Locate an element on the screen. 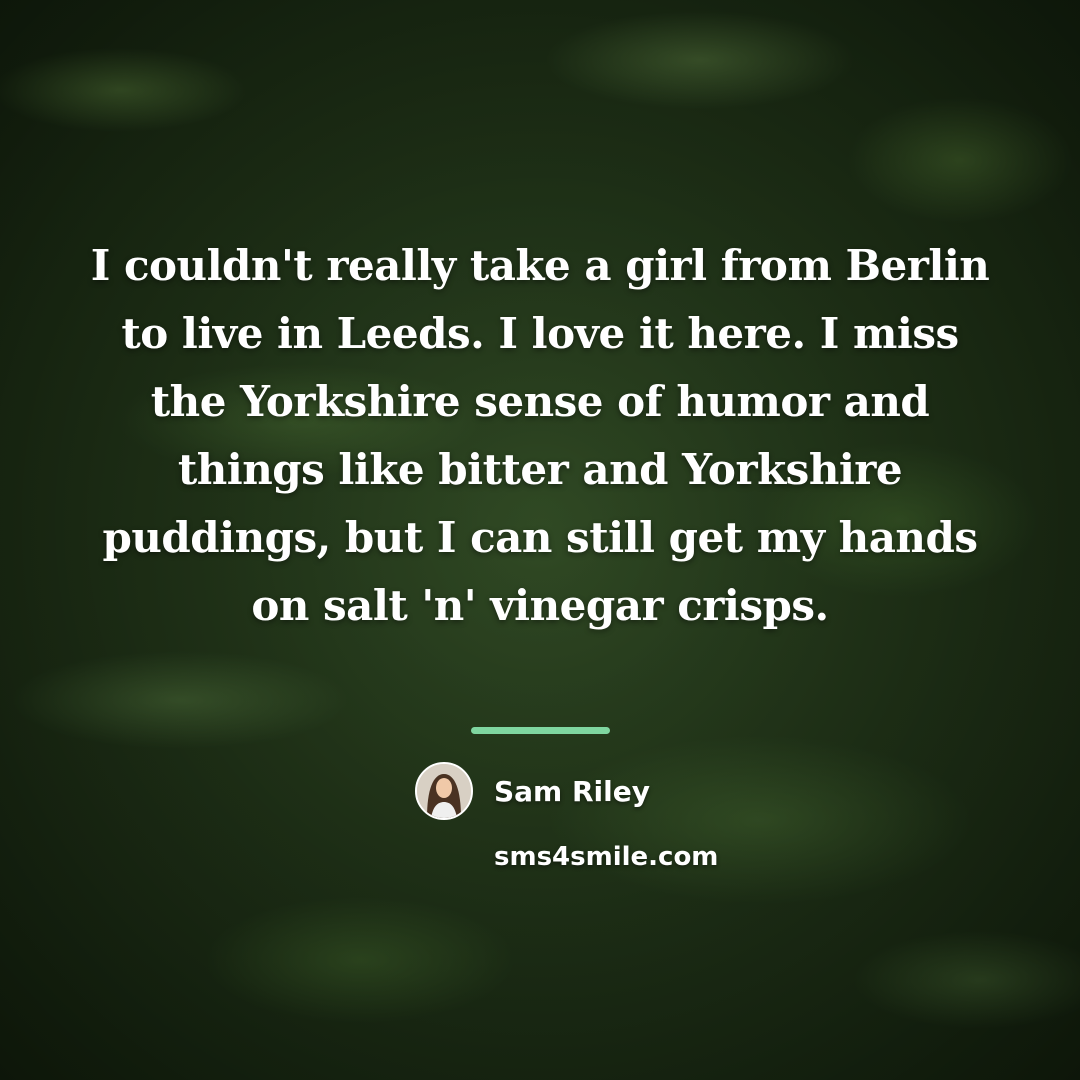  divider-line is located at coordinates (540, 730).